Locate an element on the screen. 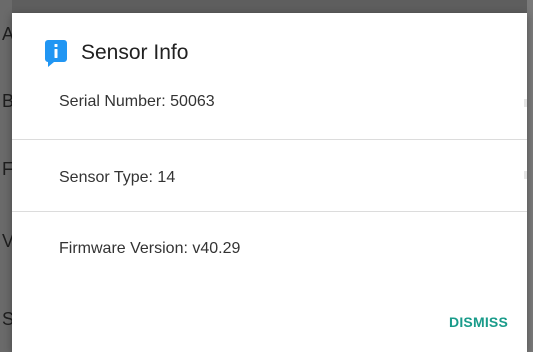 Image resolution: width=533 pixels, height=352 pixels. firmware-version-text: Firmware Version: v40.29 is located at coordinates (150, 248).